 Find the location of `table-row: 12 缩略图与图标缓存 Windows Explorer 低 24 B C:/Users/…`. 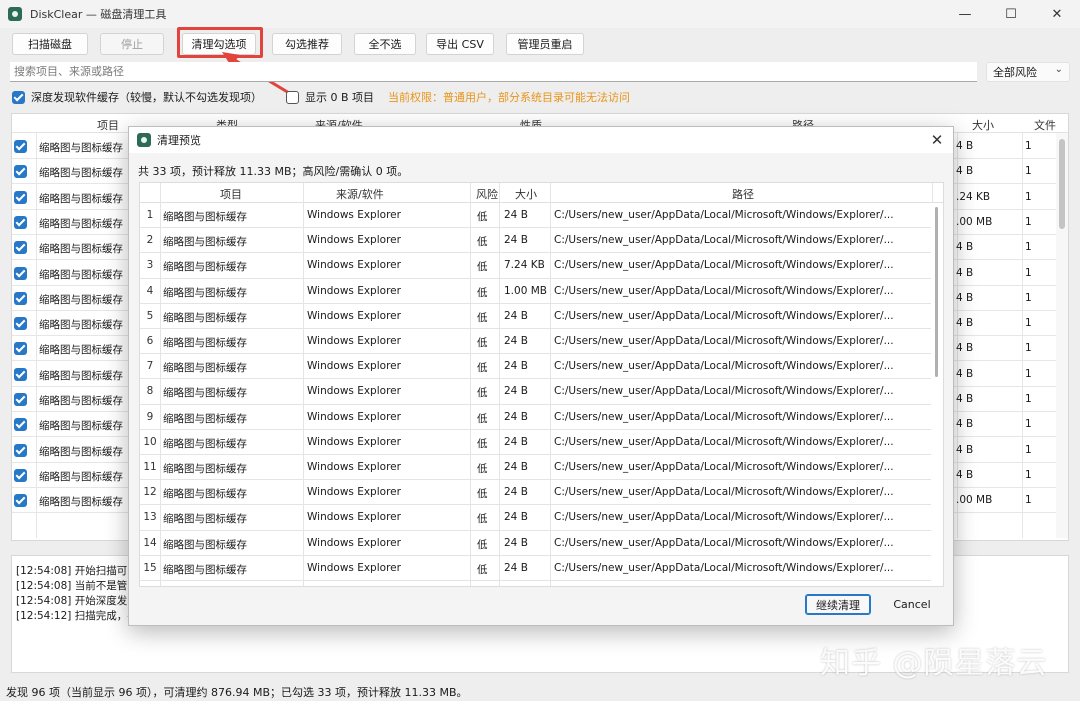

table-row: 12 缩略图与图标缓存 Windows Explorer 低 24 B C:/Users/… is located at coordinates (536, 493).